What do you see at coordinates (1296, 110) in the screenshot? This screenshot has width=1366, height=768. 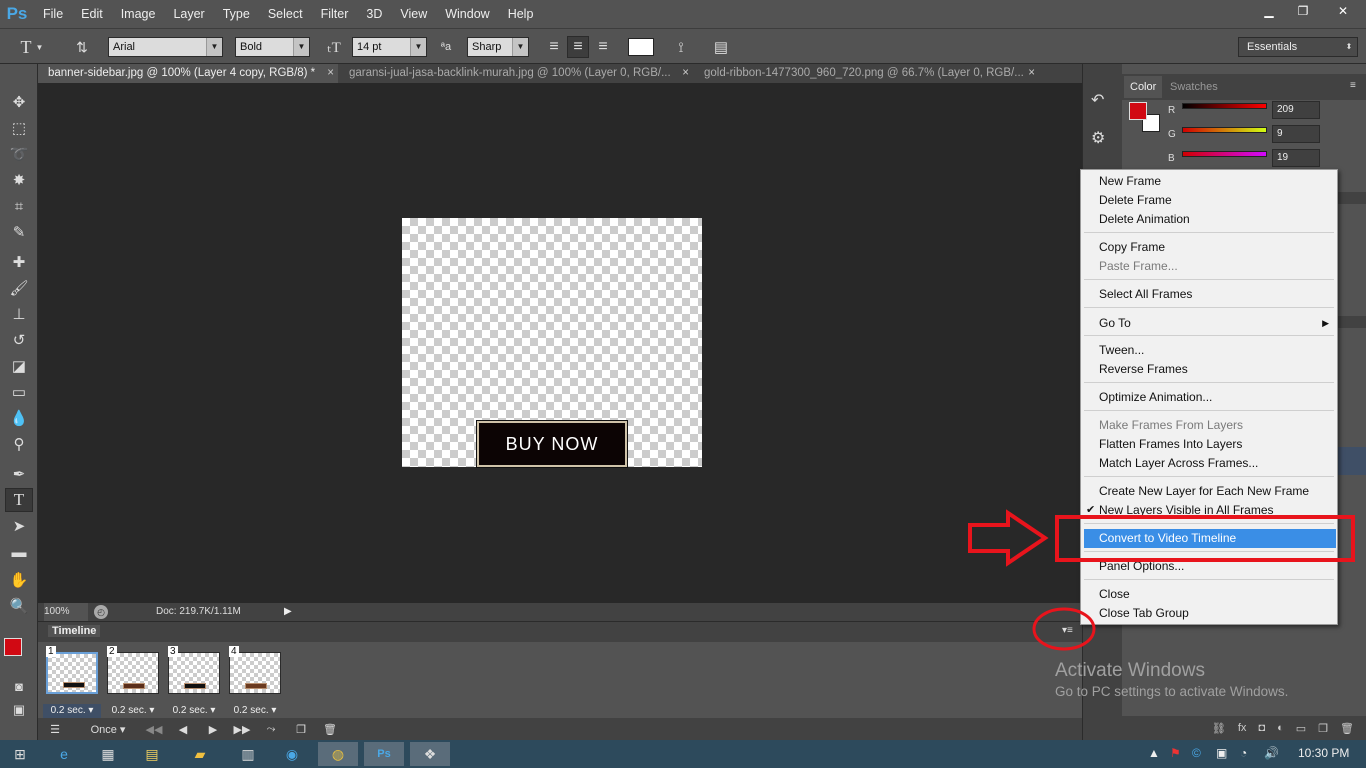 I see `red-value-field: 209` at bounding box center [1296, 110].